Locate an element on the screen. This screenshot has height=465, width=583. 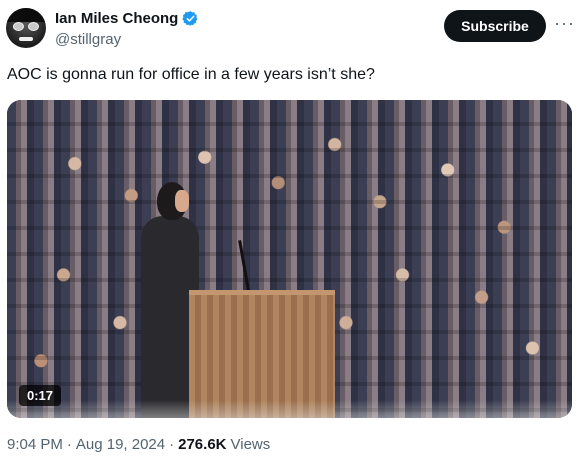
verified-badge-icon is located at coordinates (190, 18).